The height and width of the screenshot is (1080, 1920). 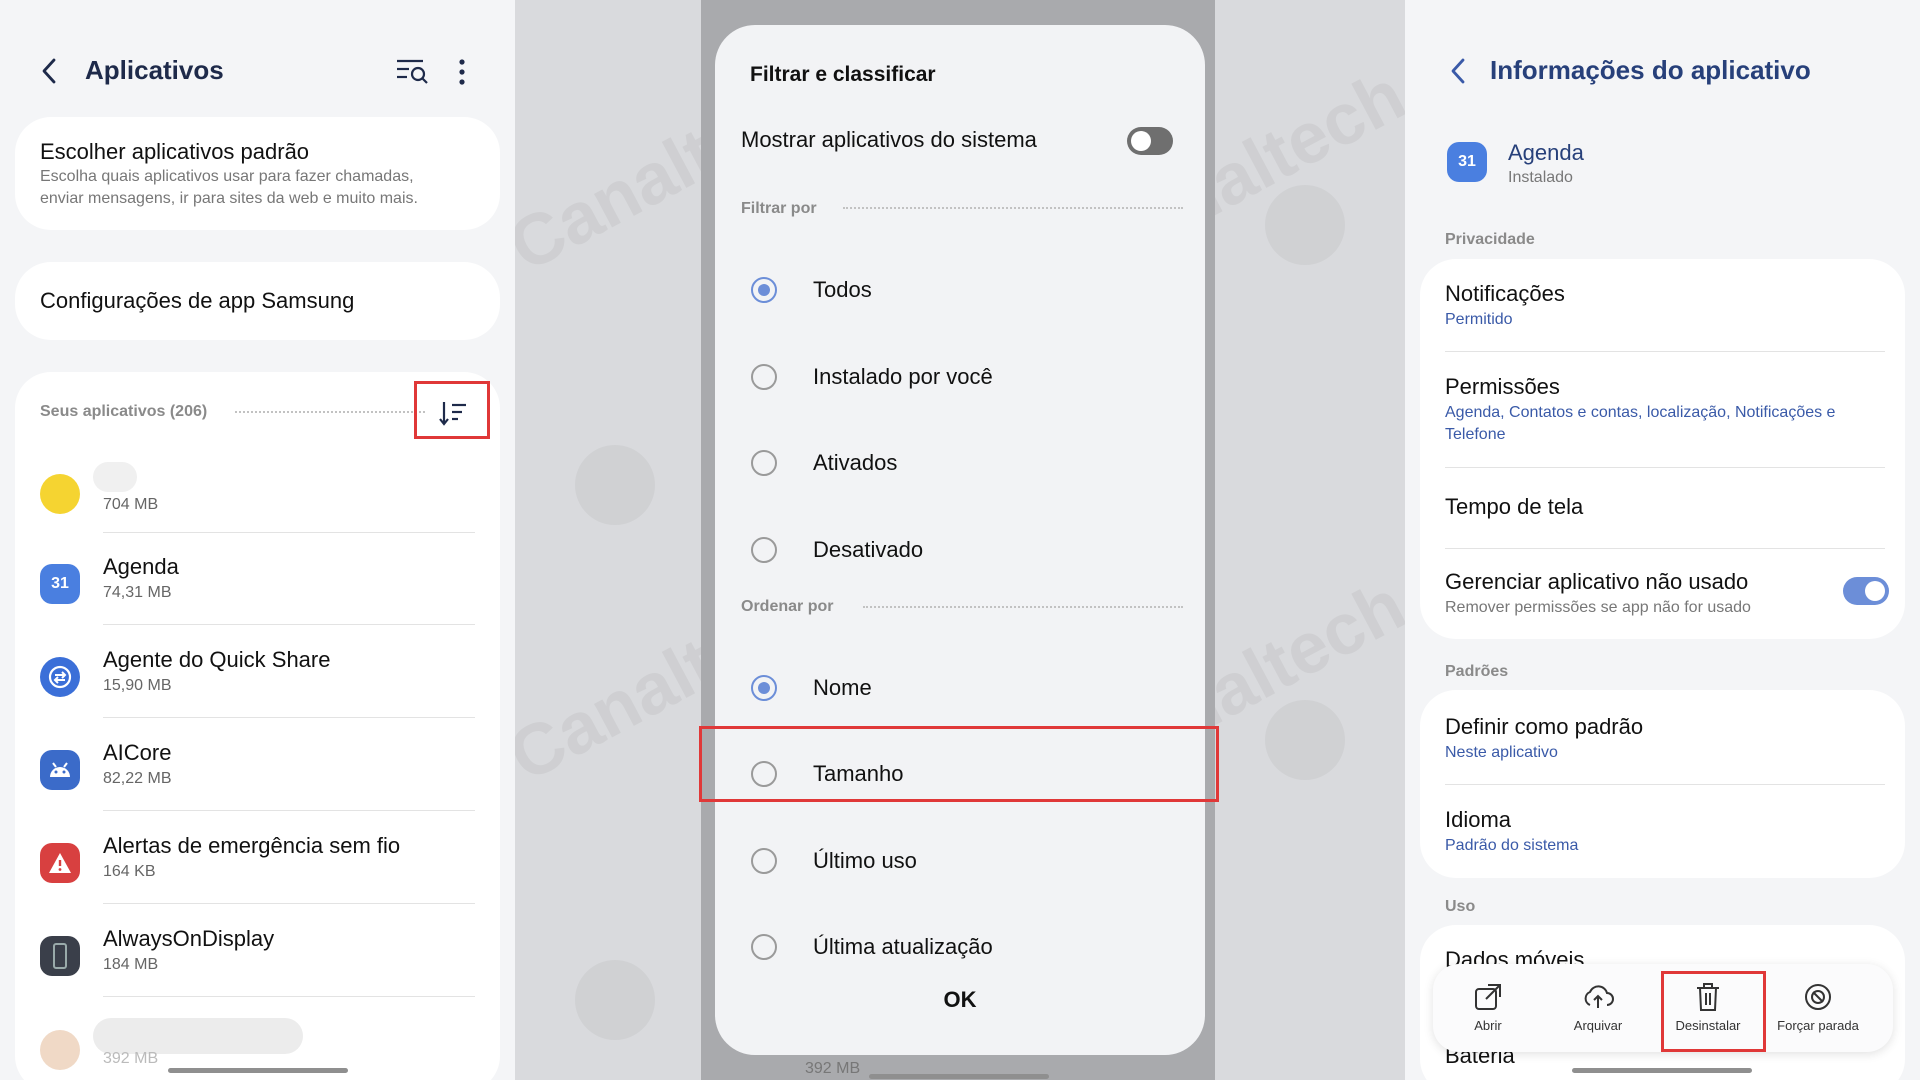 I want to click on app-size: 74,31 MB, so click(x=137, y=592).